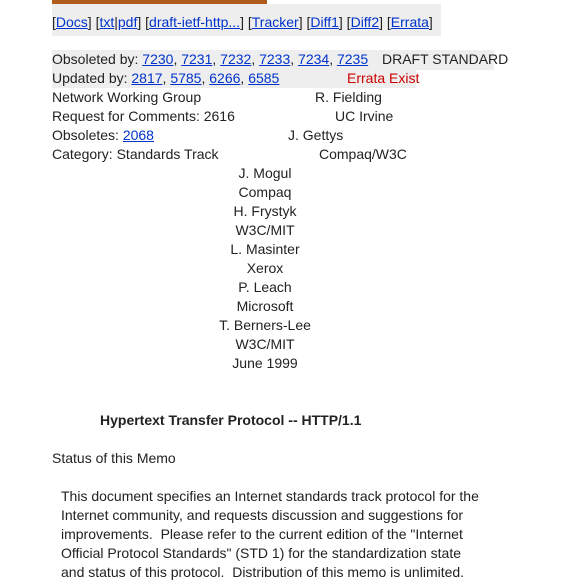 The height and width of the screenshot is (585, 585). I want to click on status-heading: Status of this Memo, so click(114, 458).